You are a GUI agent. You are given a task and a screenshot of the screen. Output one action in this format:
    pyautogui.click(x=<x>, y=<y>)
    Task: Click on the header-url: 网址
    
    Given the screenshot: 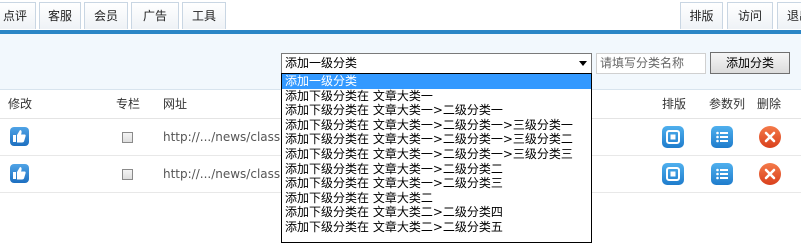 What is the action you would take?
    pyautogui.click(x=175, y=104)
    